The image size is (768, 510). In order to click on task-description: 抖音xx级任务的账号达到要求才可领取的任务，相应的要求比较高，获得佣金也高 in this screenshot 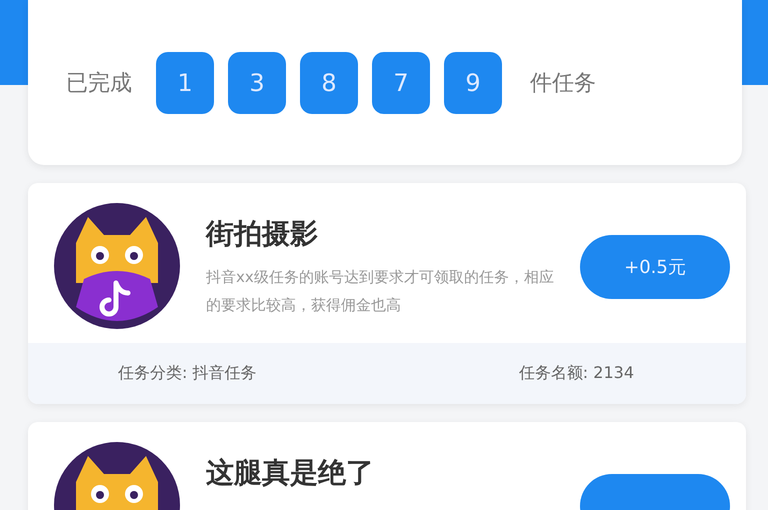, I will do `click(380, 291)`.